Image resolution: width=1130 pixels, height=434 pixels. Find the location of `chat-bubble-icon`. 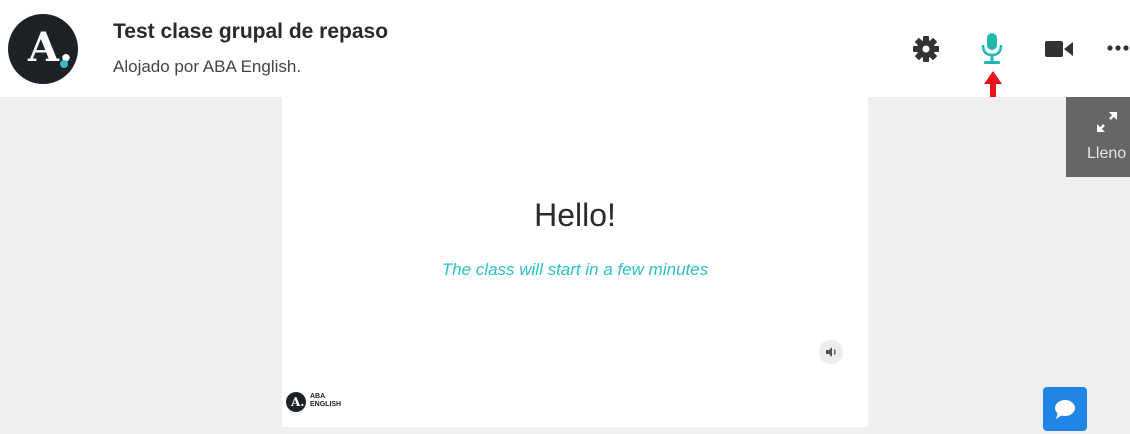

chat-bubble-icon is located at coordinates (1065, 409).